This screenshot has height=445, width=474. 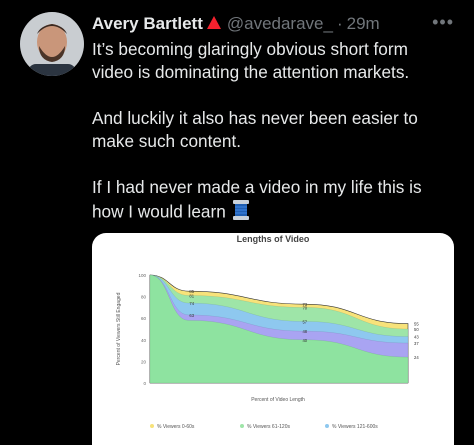 What do you see at coordinates (416, 337) in the screenshot?
I see `data-label: 43` at bounding box center [416, 337].